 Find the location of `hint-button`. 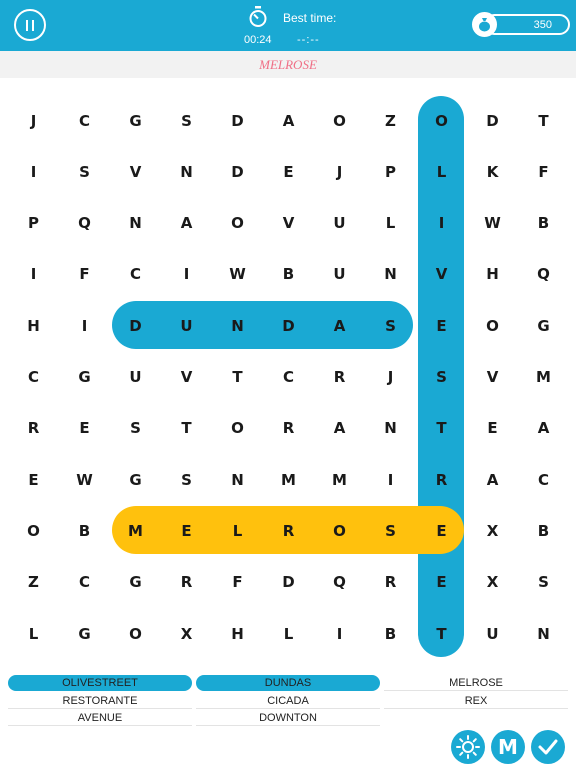

hint-button is located at coordinates (468, 747).